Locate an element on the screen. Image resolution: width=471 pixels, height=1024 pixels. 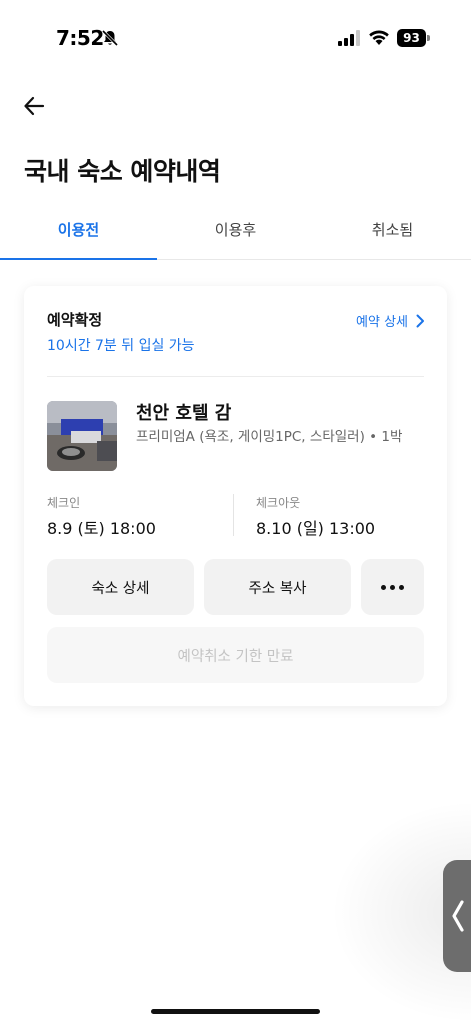
checkin-label: 체크인 is located at coordinates (64, 503).